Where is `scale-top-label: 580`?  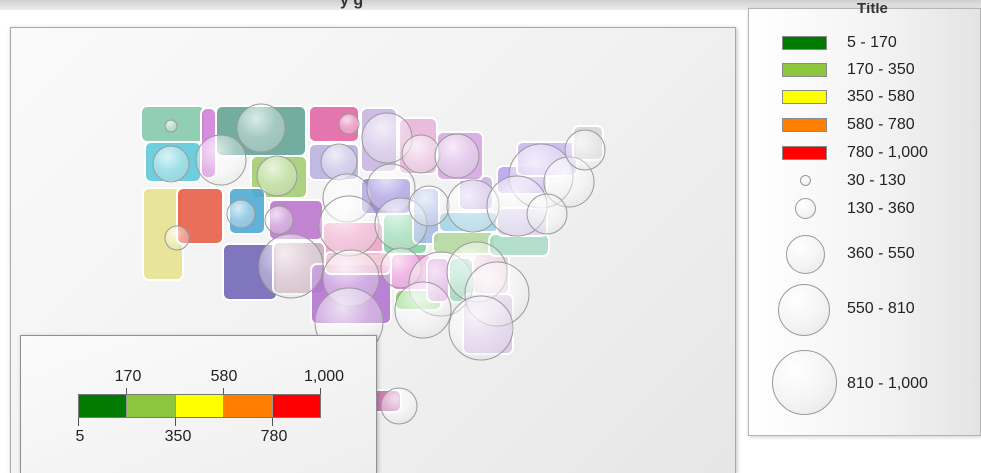 scale-top-label: 580 is located at coordinates (224, 376).